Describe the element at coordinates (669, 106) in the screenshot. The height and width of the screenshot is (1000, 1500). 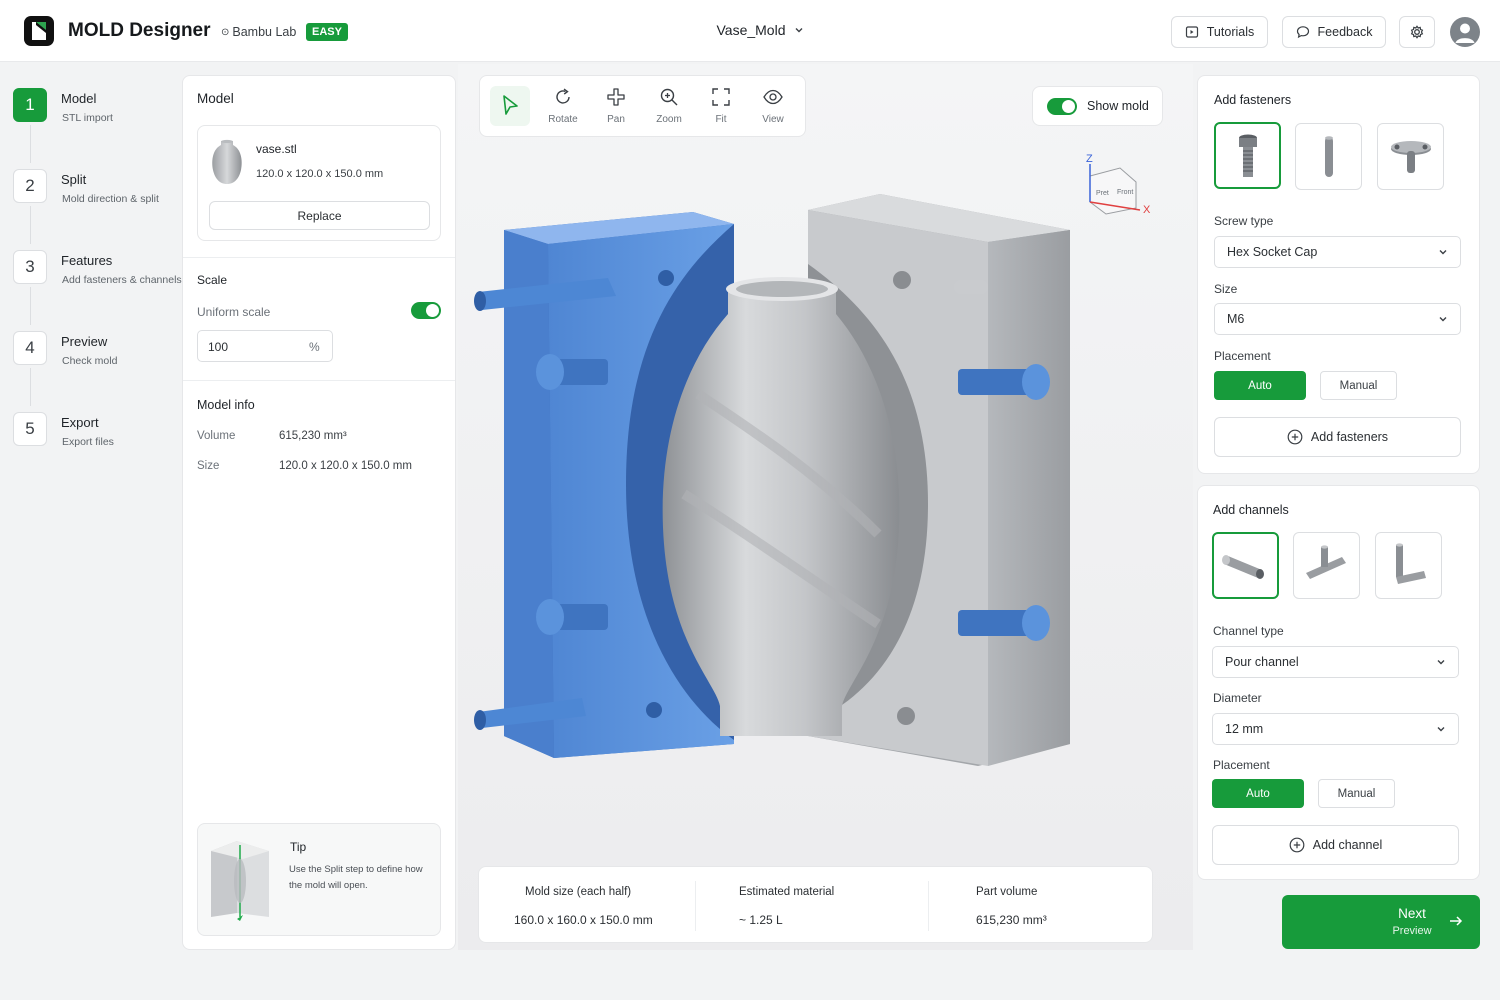
I see `zoom-tool: Zoom` at that location.